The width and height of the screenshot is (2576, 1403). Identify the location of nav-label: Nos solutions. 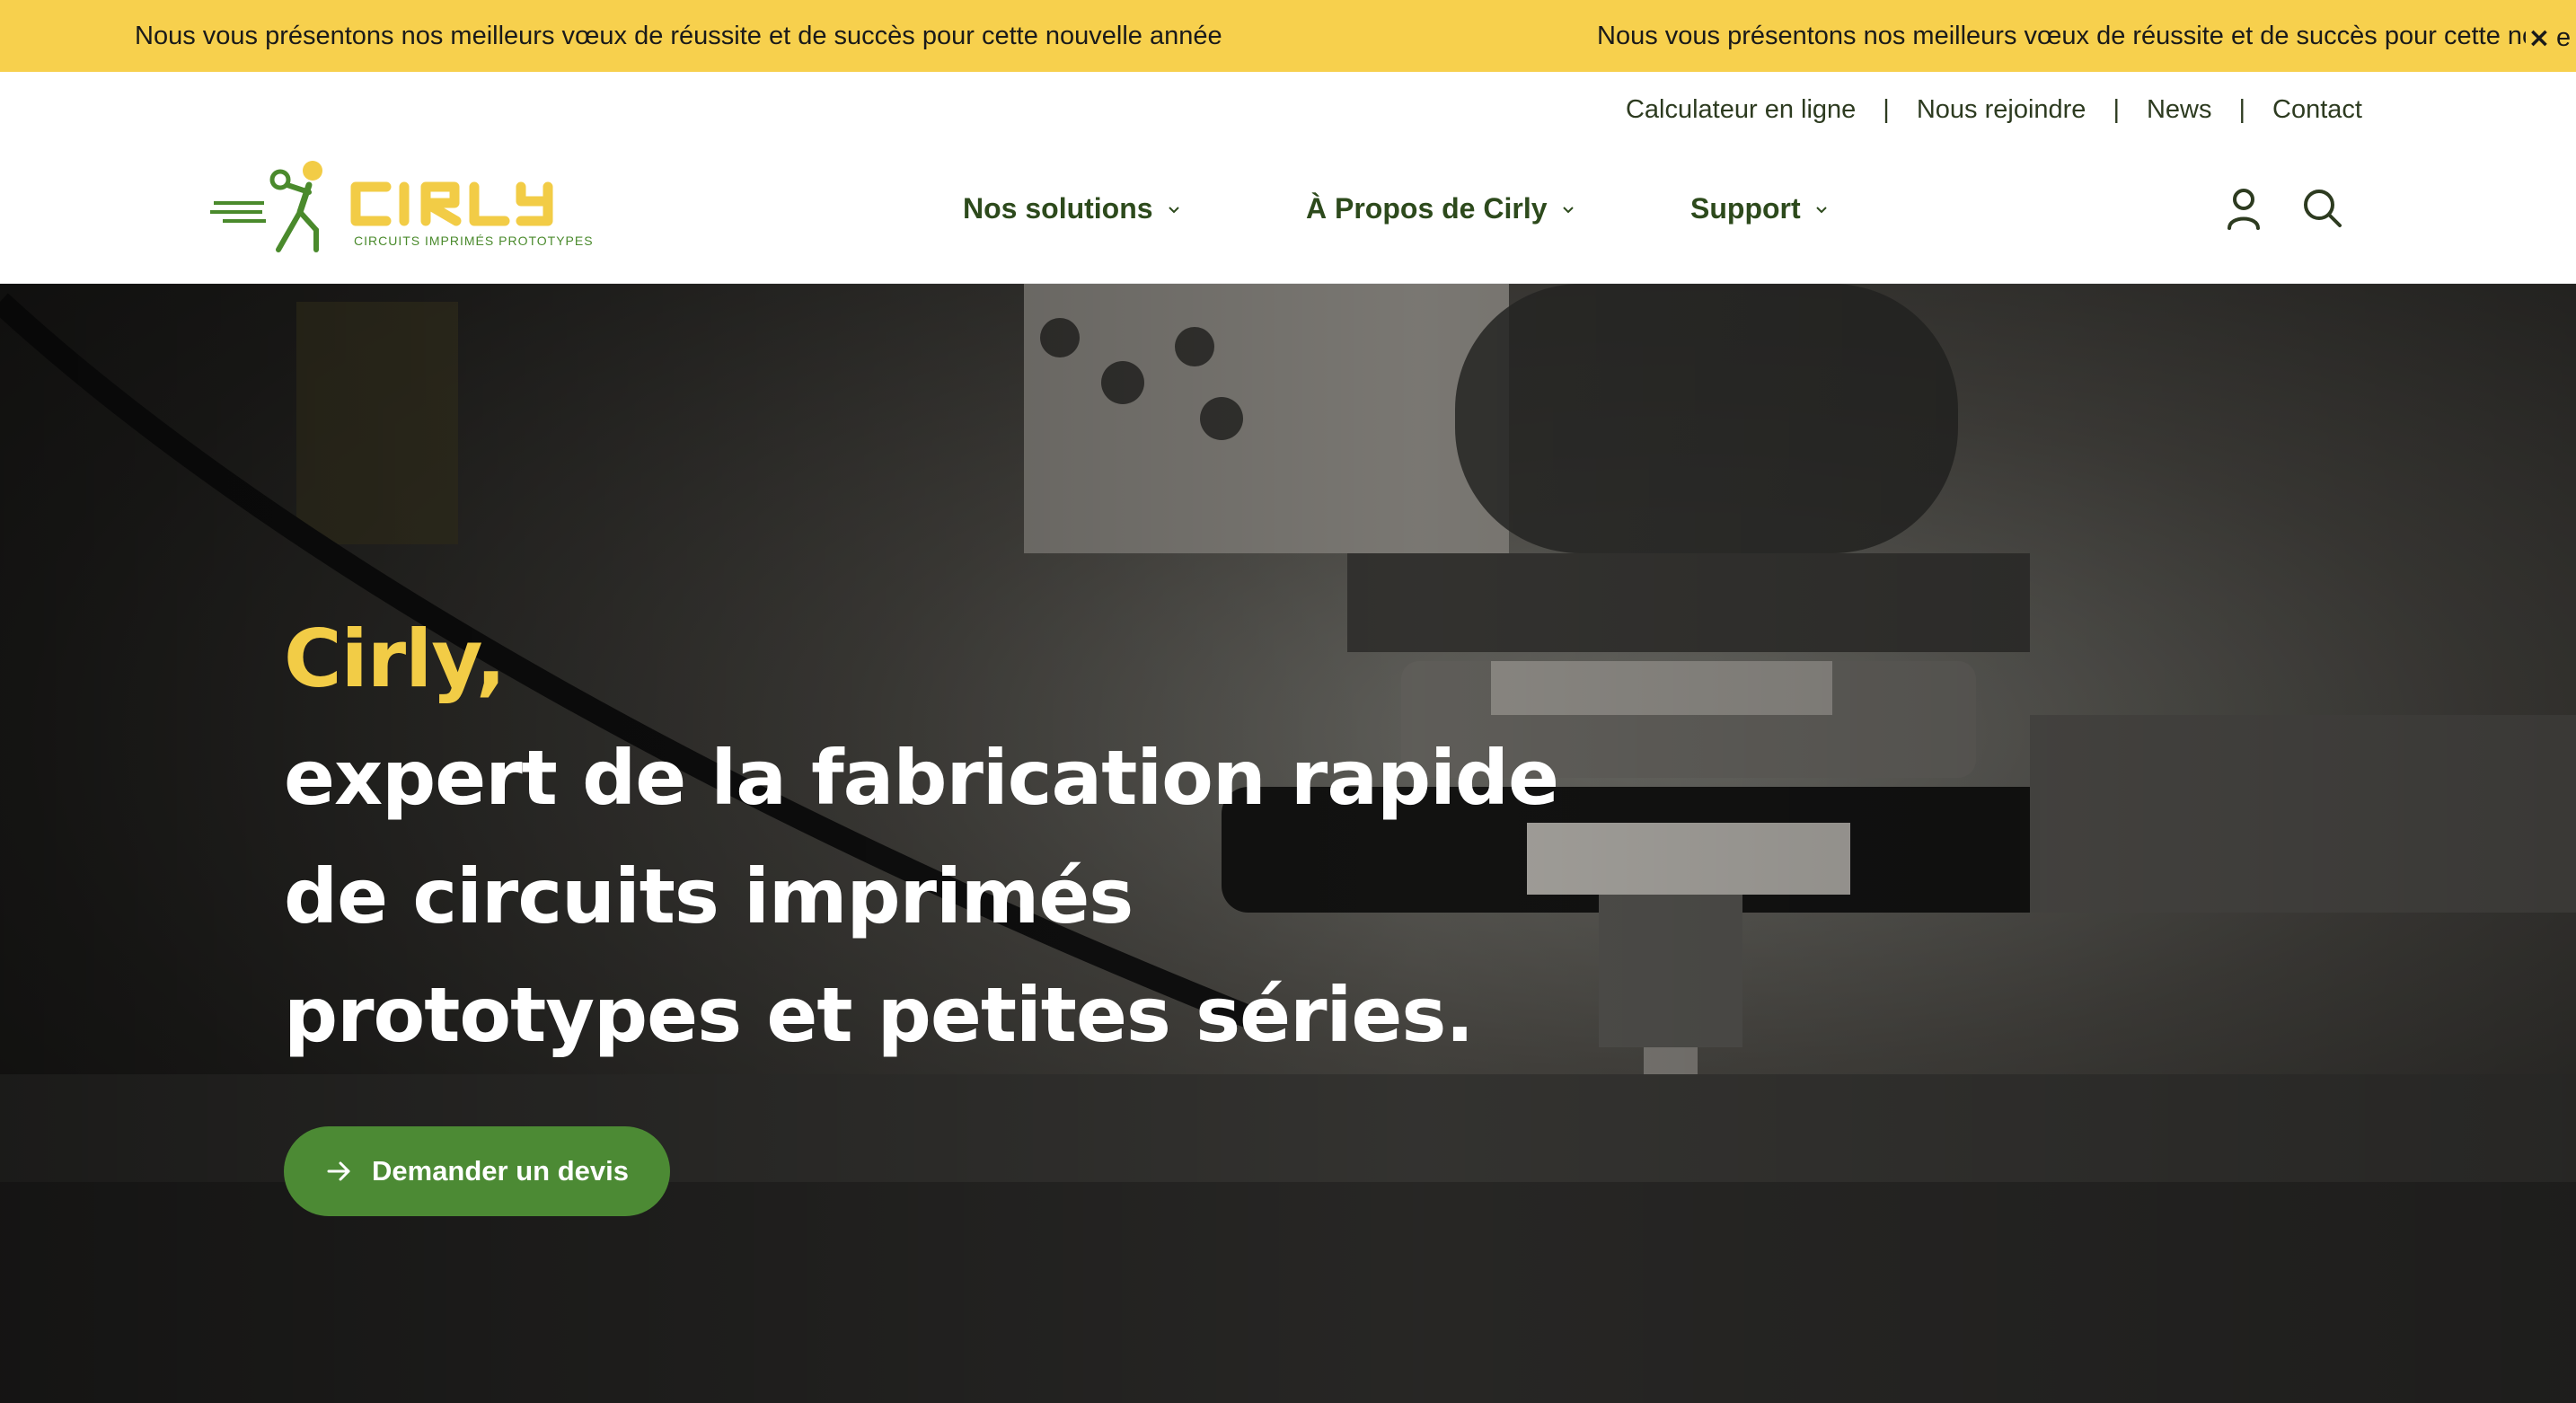
(1058, 208).